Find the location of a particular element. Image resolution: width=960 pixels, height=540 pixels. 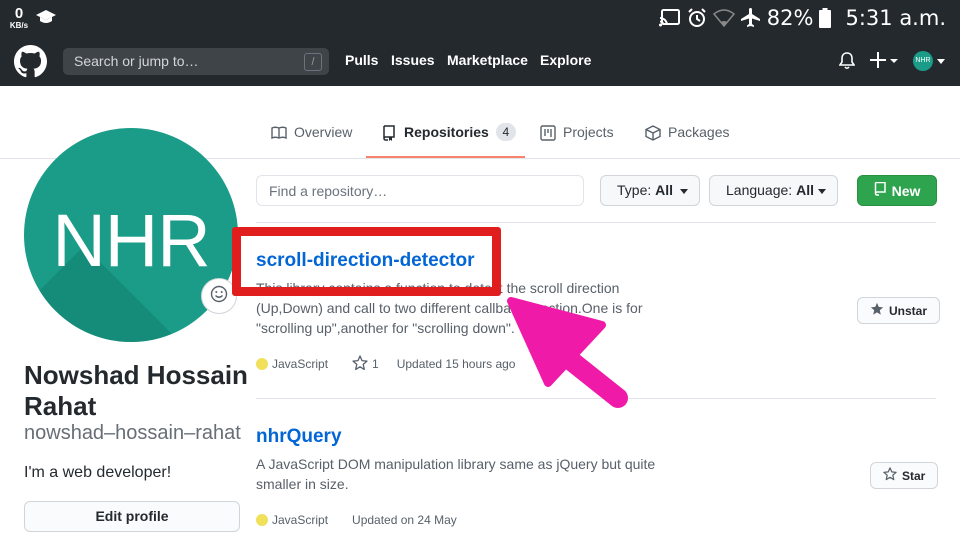

repo-meta: JavaScript Updated on 24 May is located at coordinates (356, 520).